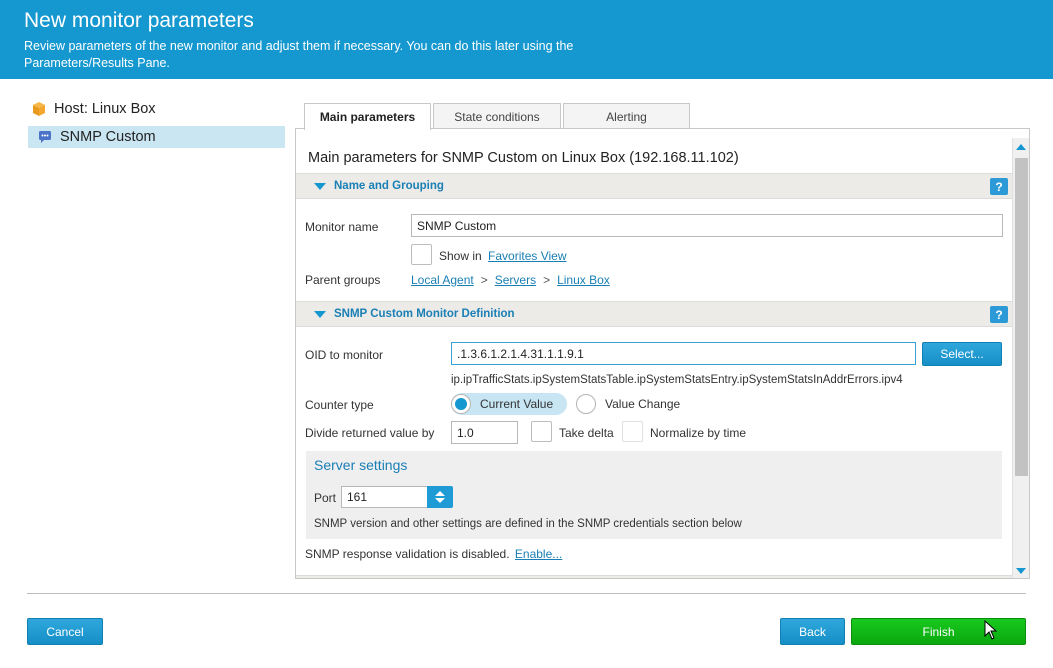  What do you see at coordinates (344, 355) in the screenshot?
I see `oid-label: OID to monitor` at bounding box center [344, 355].